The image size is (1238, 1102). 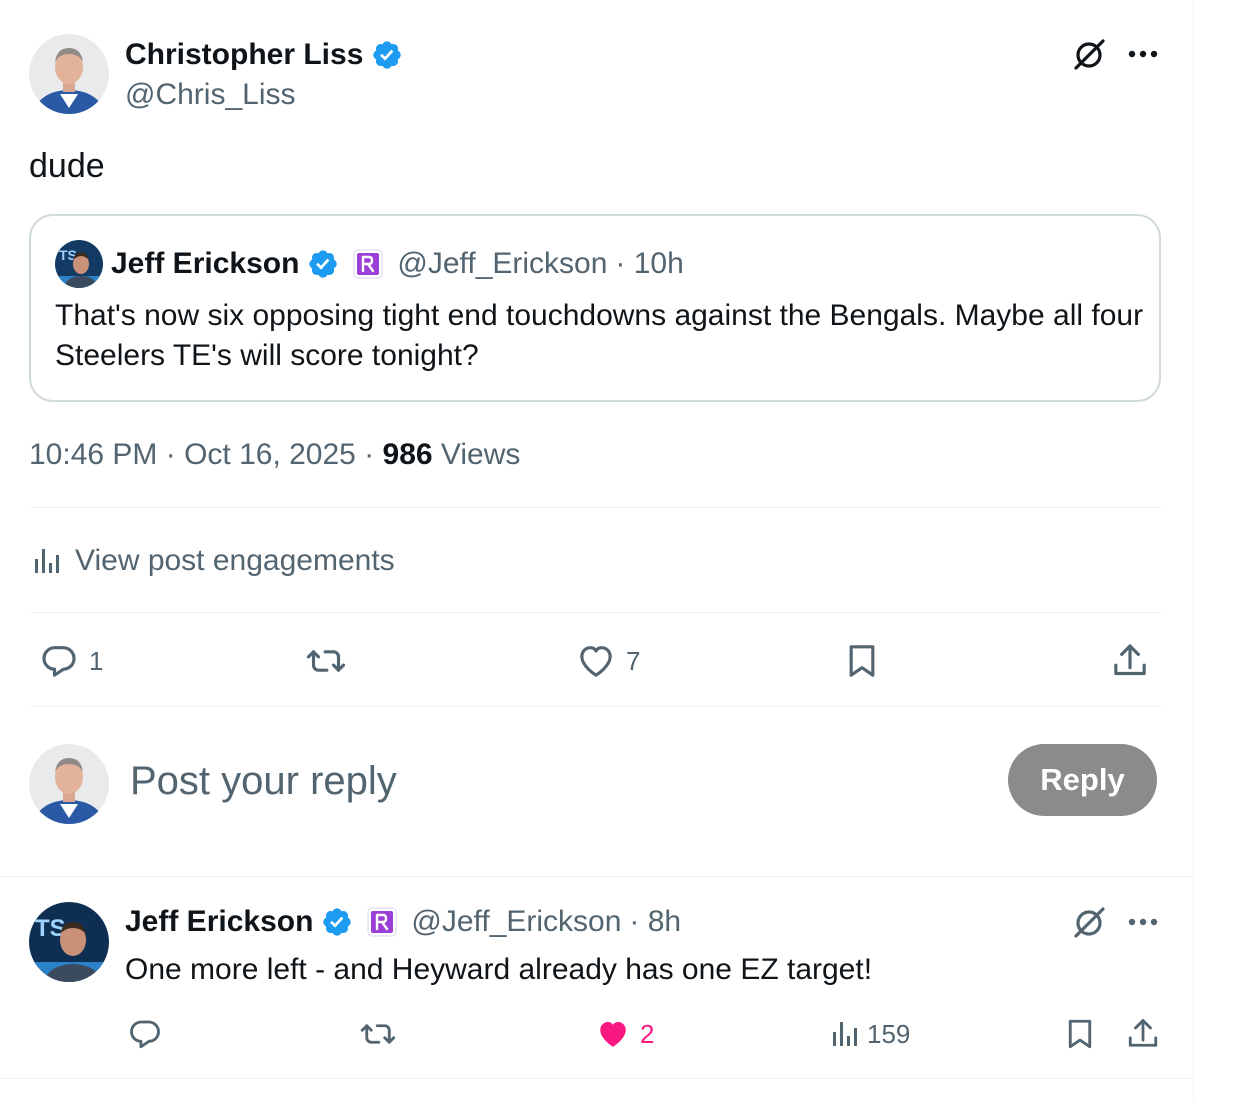 What do you see at coordinates (264, 55) in the screenshot?
I see `author-name: Christopher Liss` at bounding box center [264, 55].